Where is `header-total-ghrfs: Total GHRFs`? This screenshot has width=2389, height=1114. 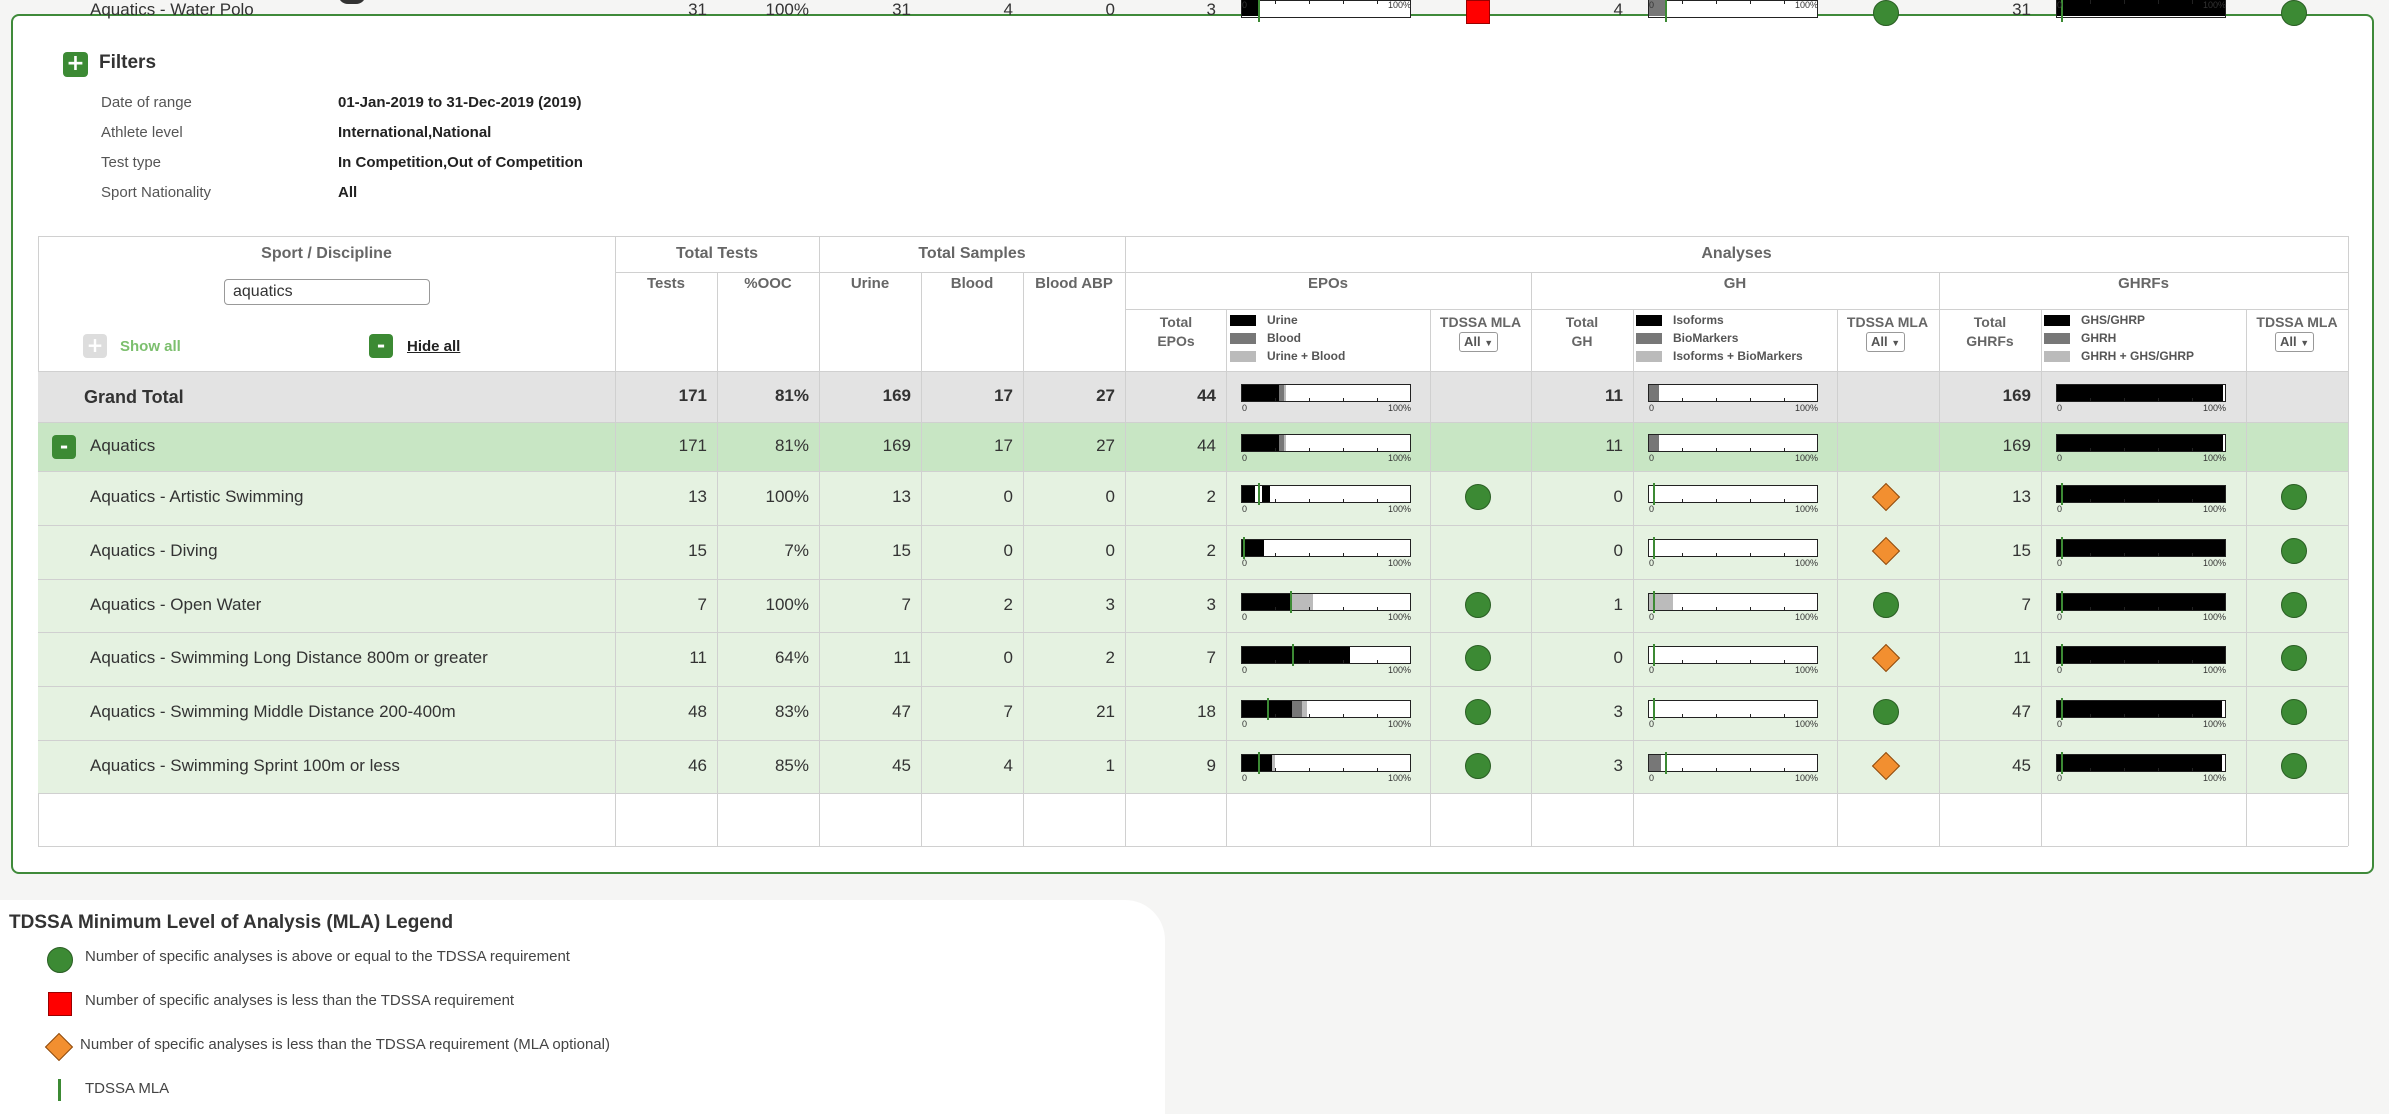 header-total-ghrfs: Total GHRFs is located at coordinates (1990, 332).